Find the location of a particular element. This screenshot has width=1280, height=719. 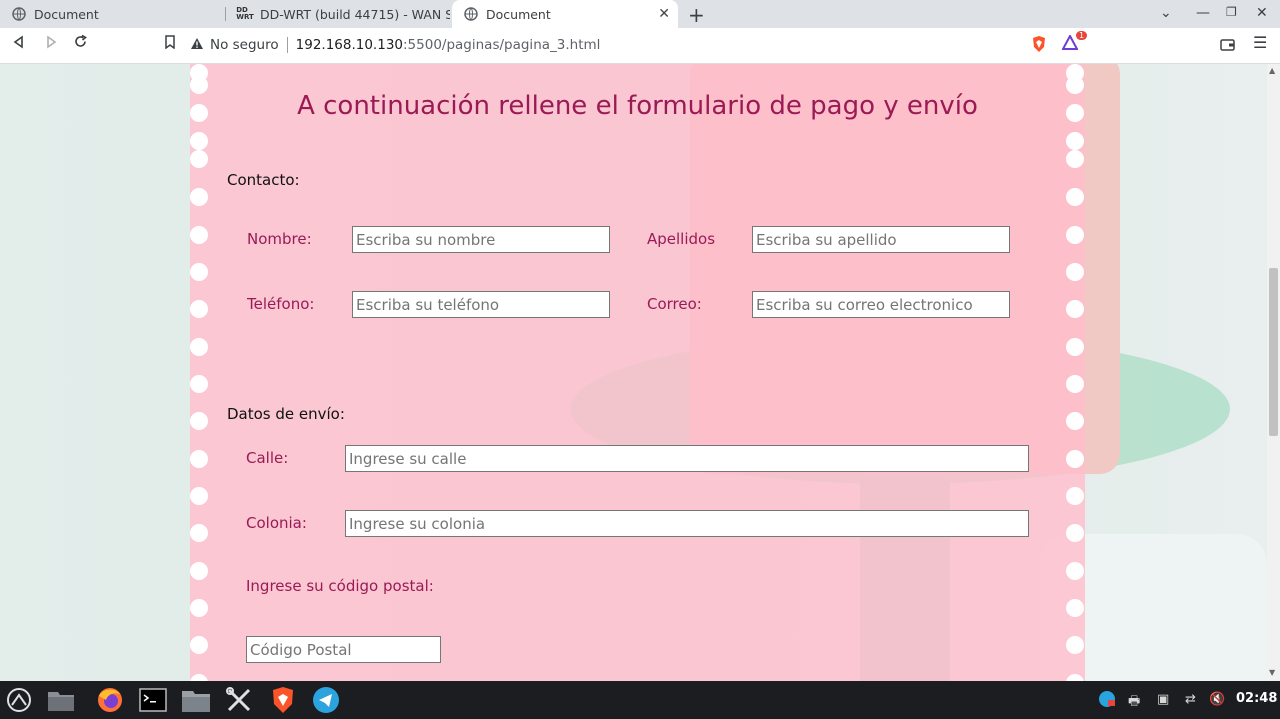

terminal-icon is located at coordinates (153, 700).